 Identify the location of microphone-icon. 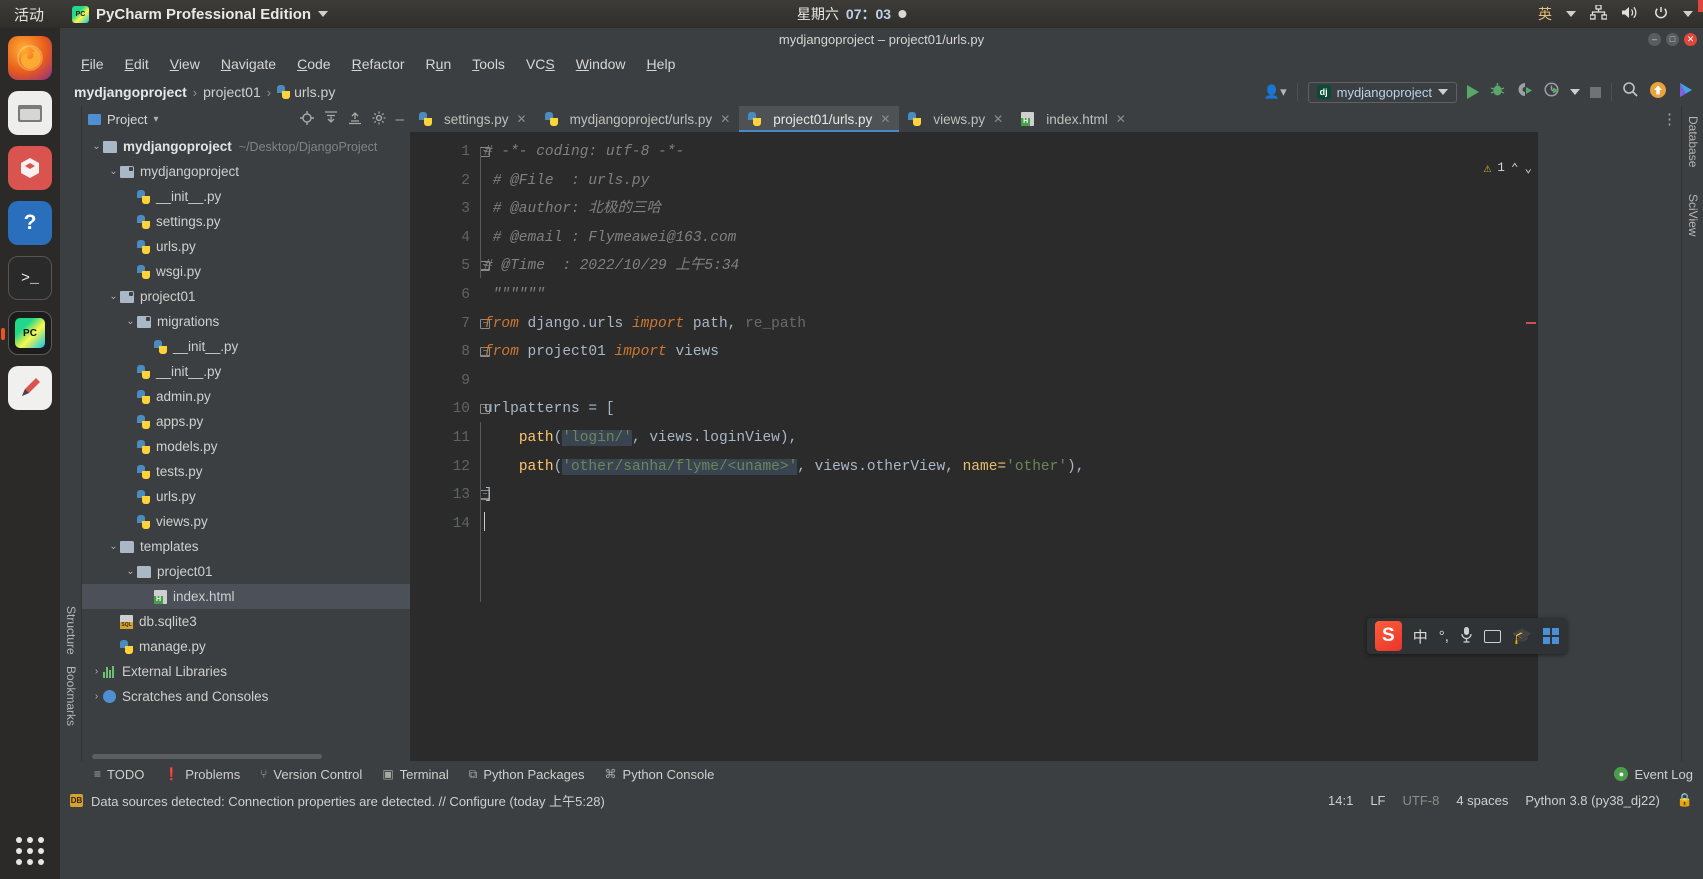
(1466, 636).